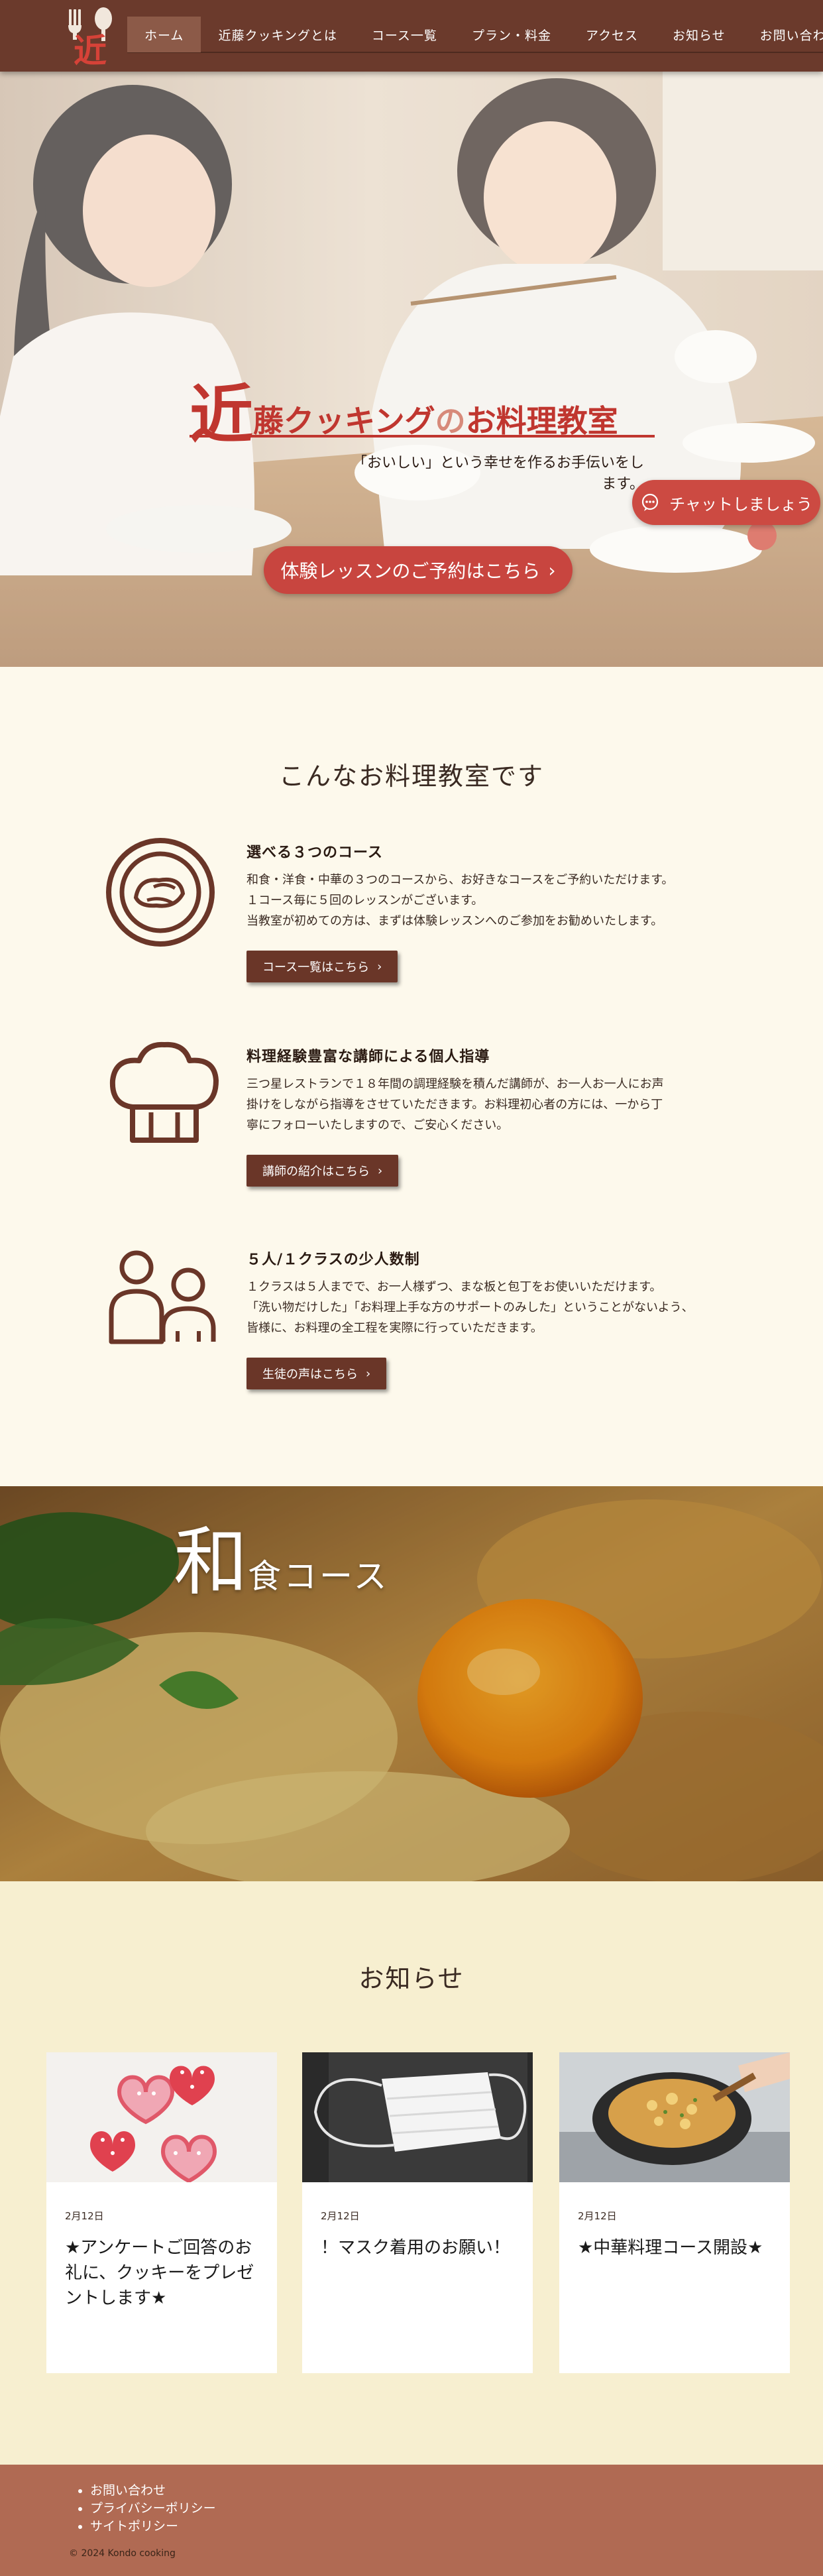 This screenshot has width=823, height=2576. What do you see at coordinates (333, 1260) in the screenshot?
I see `feature-title: ５人/１クラスの少人数制` at bounding box center [333, 1260].